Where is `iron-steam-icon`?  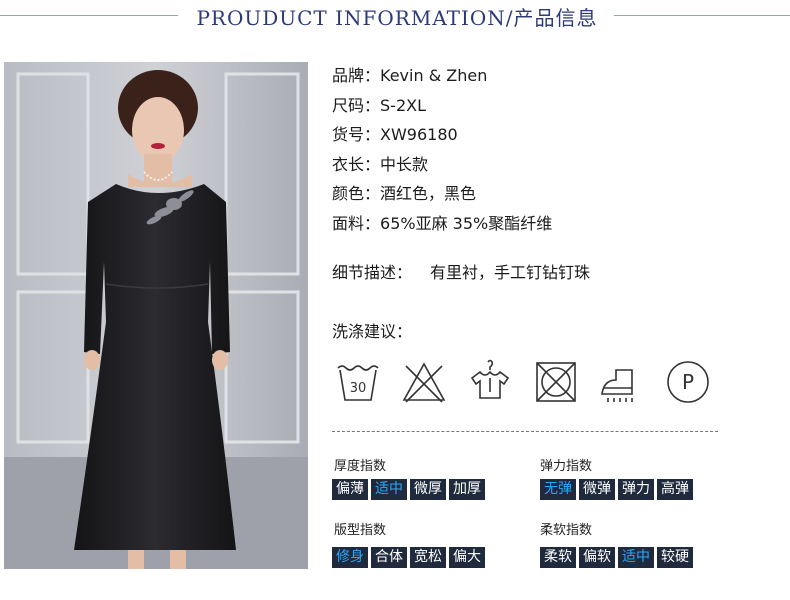
iron-steam-icon is located at coordinates (622, 382).